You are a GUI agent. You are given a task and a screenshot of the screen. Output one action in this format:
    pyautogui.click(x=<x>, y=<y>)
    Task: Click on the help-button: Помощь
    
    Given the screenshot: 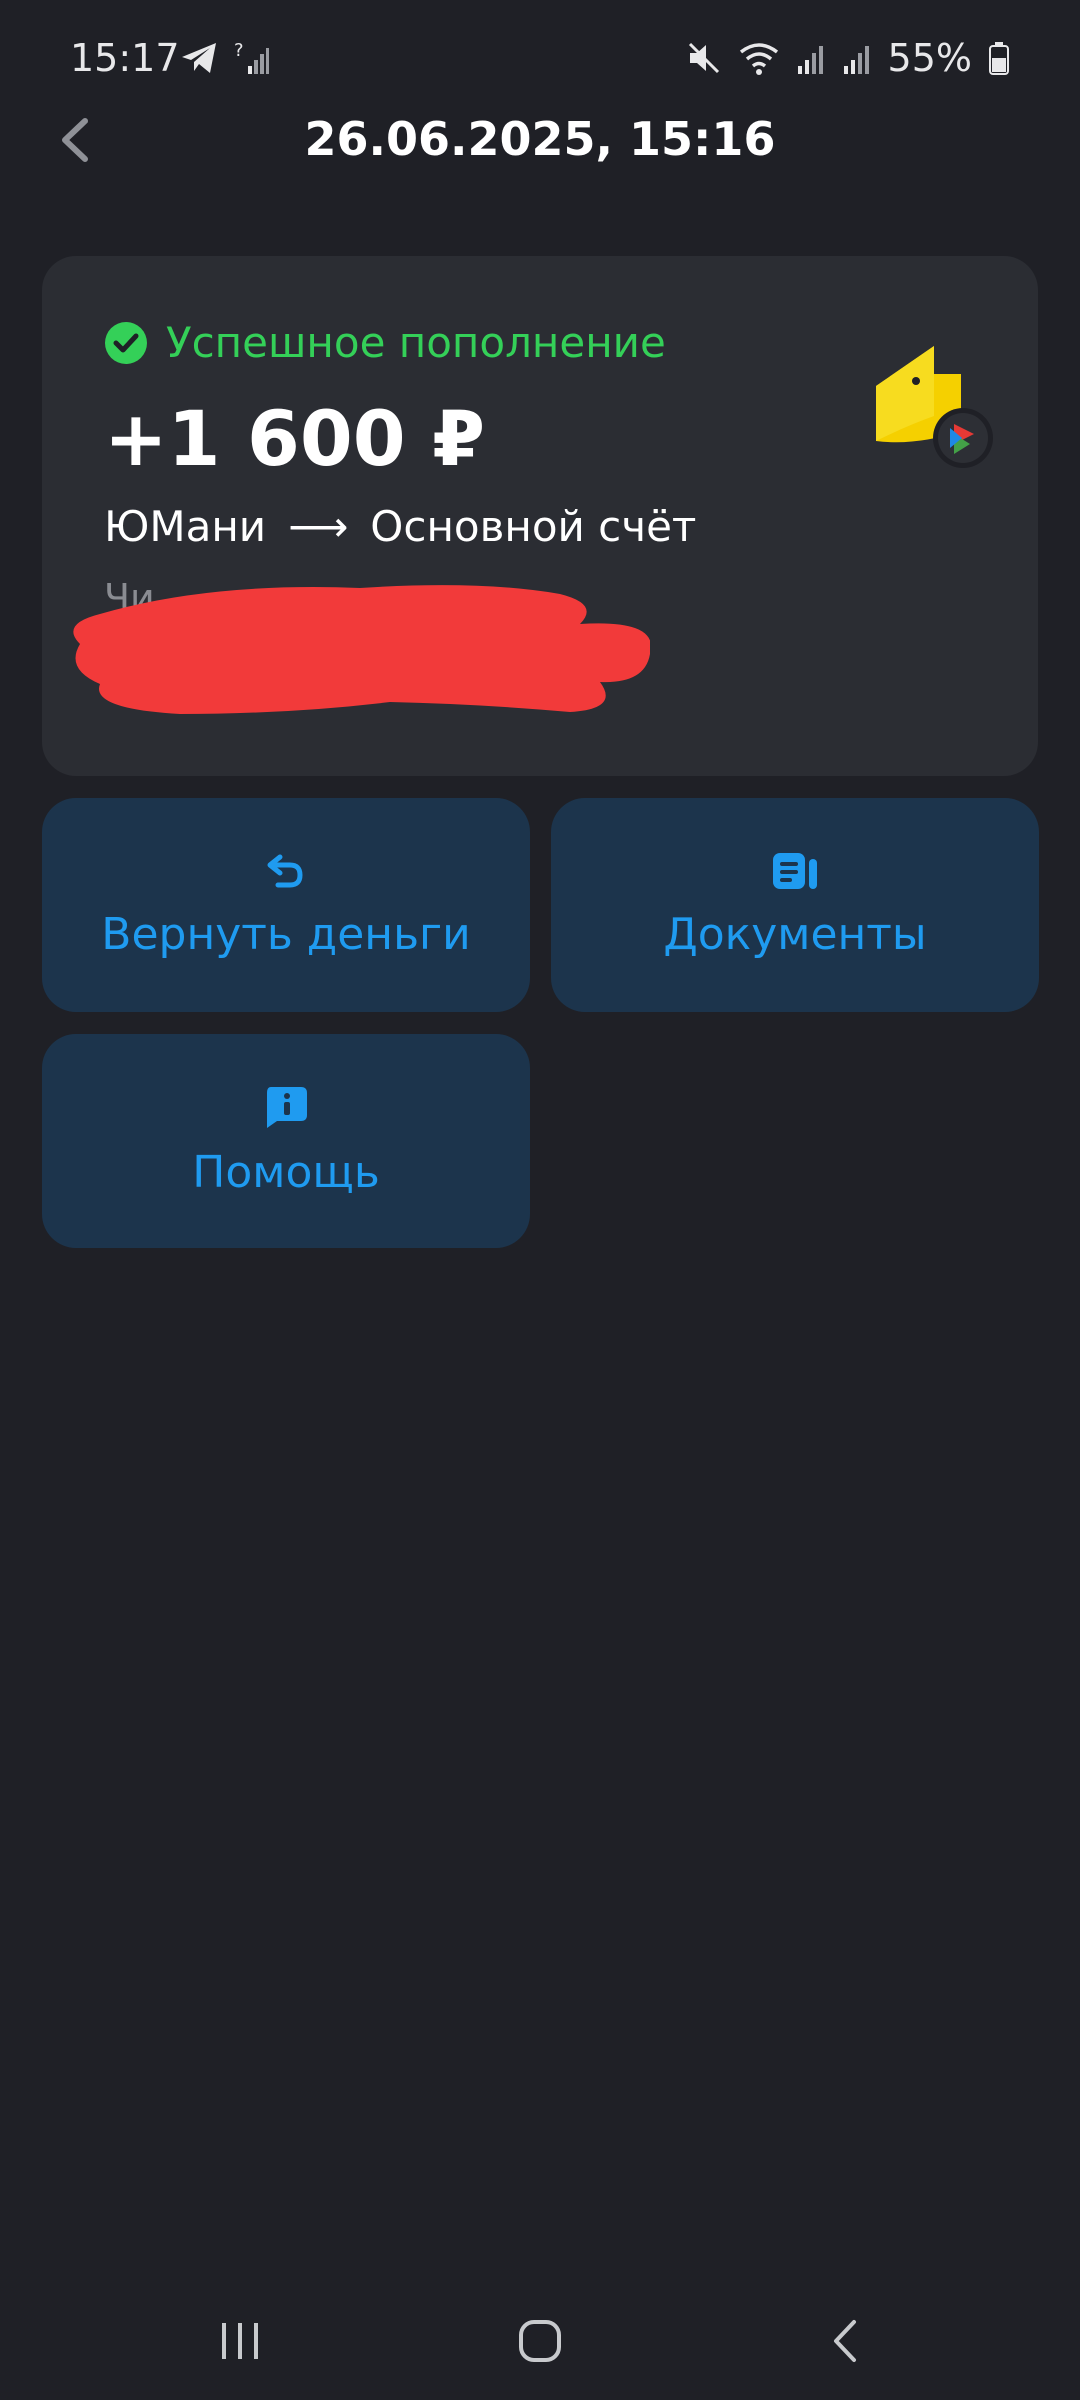 What is the action you would take?
    pyautogui.click(x=286, y=1141)
    